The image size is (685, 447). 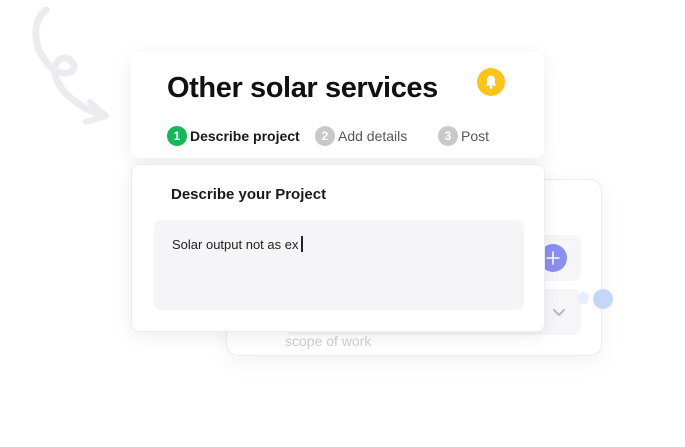 I want to click on decorative-arrow-icon, so click(x=70, y=65).